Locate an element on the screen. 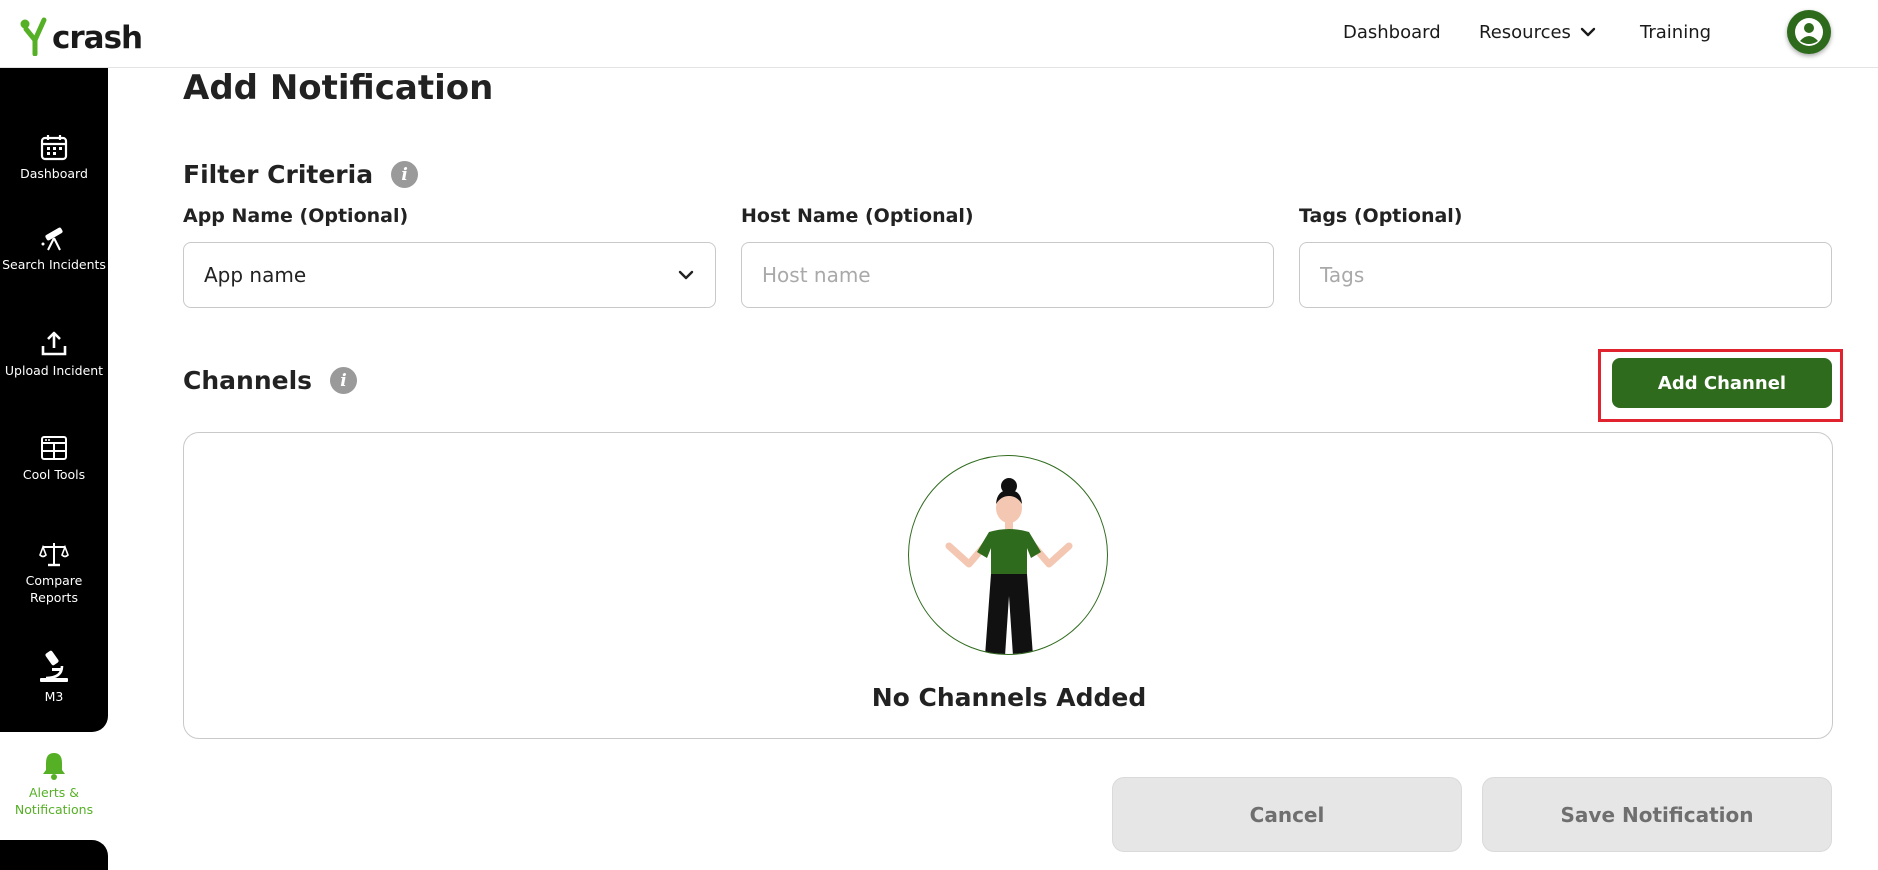 The width and height of the screenshot is (1878, 870). telescope-icon is located at coordinates (52, 239).